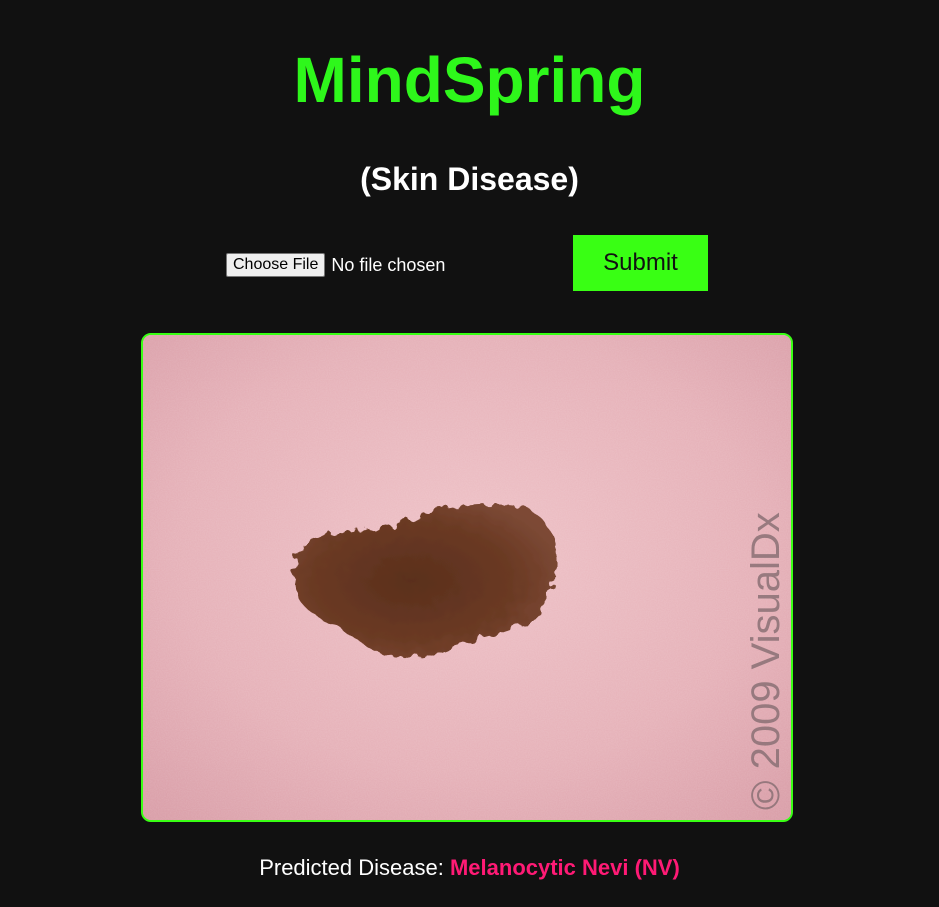  What do you see at coordinates (276, 265) in the screenshot?
I see `choose-file-button: Choose File` at bounding box center [276, 265].